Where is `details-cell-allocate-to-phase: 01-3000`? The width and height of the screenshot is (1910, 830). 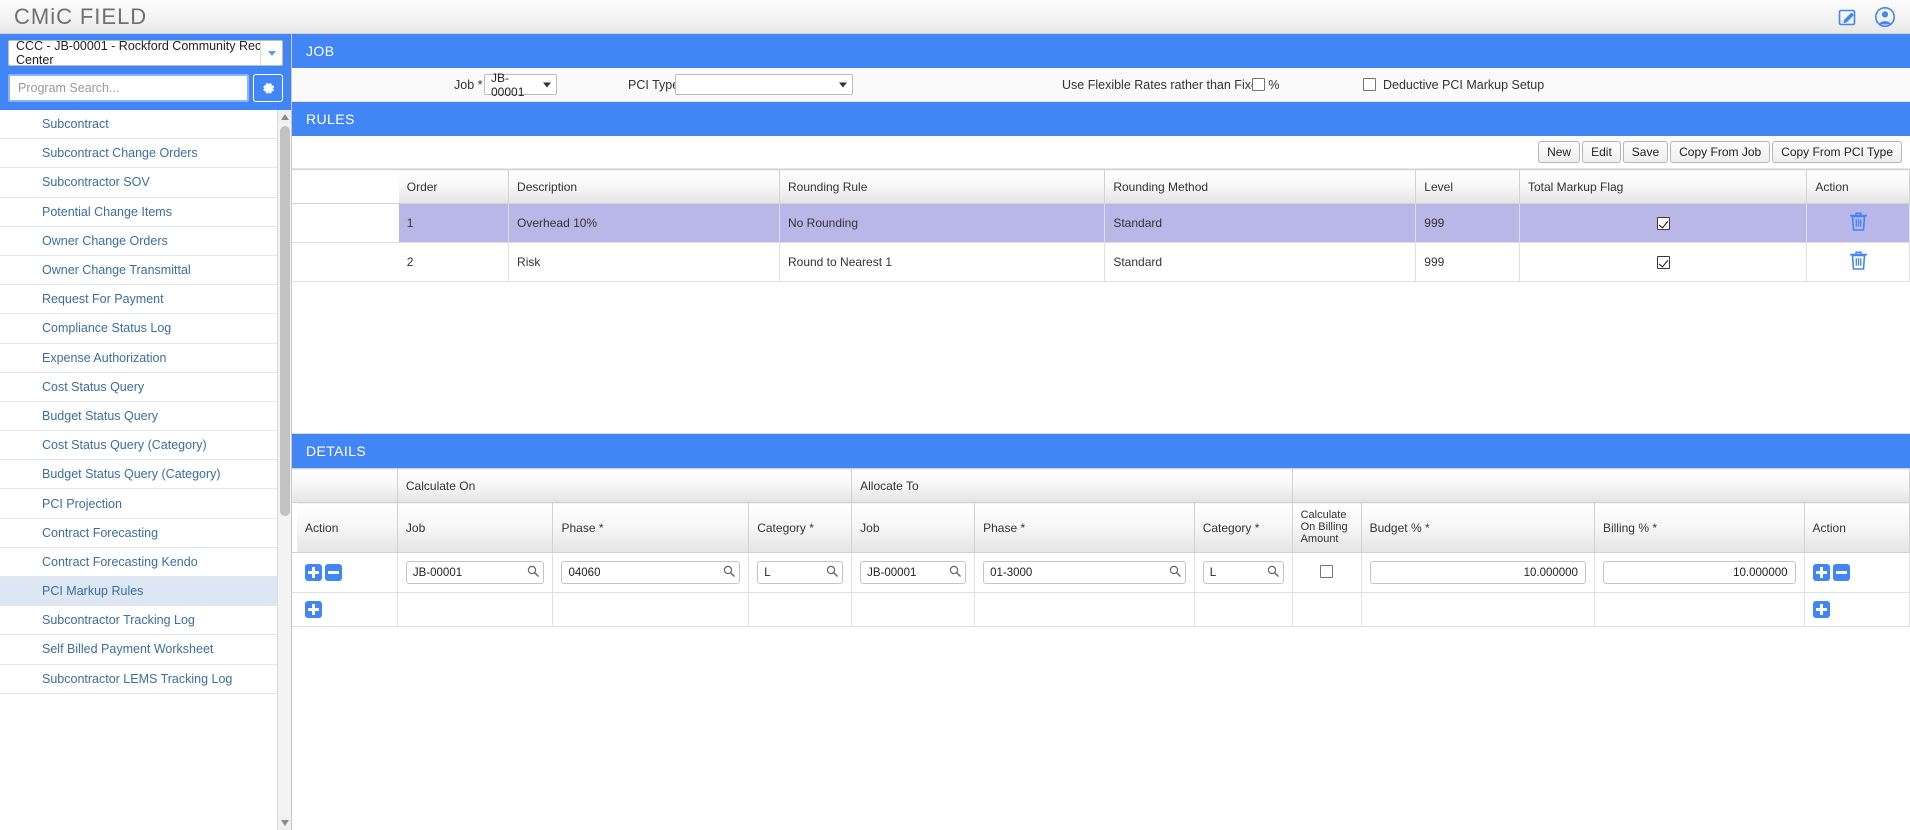
details-cell-allocate-to-phase: 01-3000 is located at coordinates (1084, 572).